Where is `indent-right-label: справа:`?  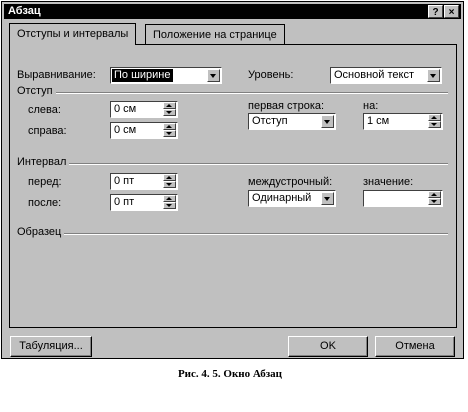
indent-right-label: справа: is located at coordinates (47, 131).